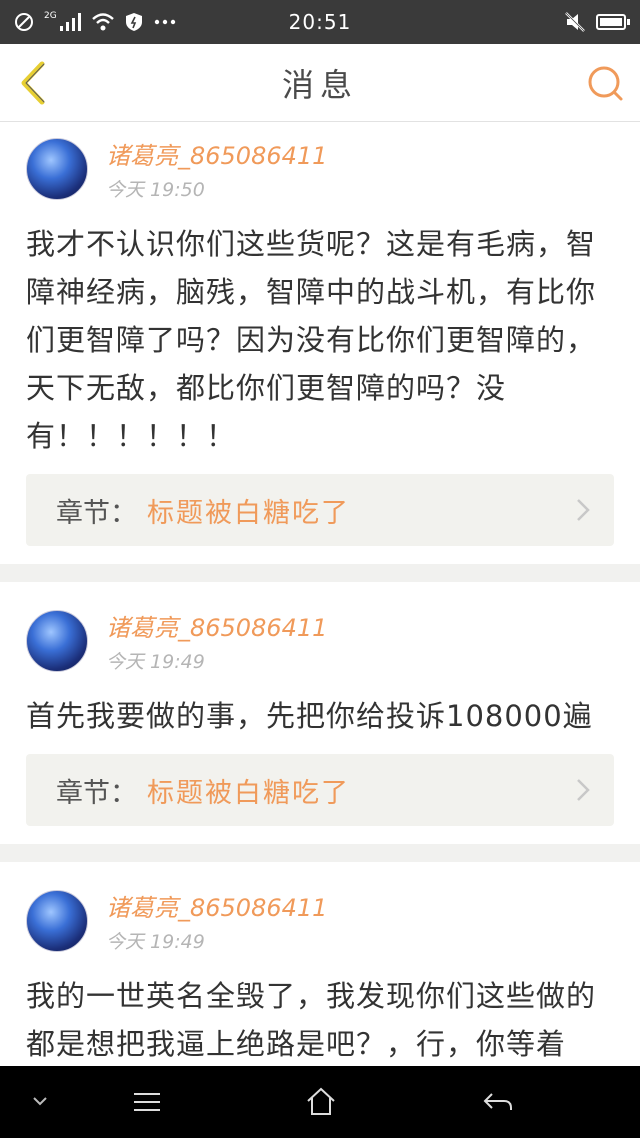  I want to click on header: 消息, so click(320, 83).